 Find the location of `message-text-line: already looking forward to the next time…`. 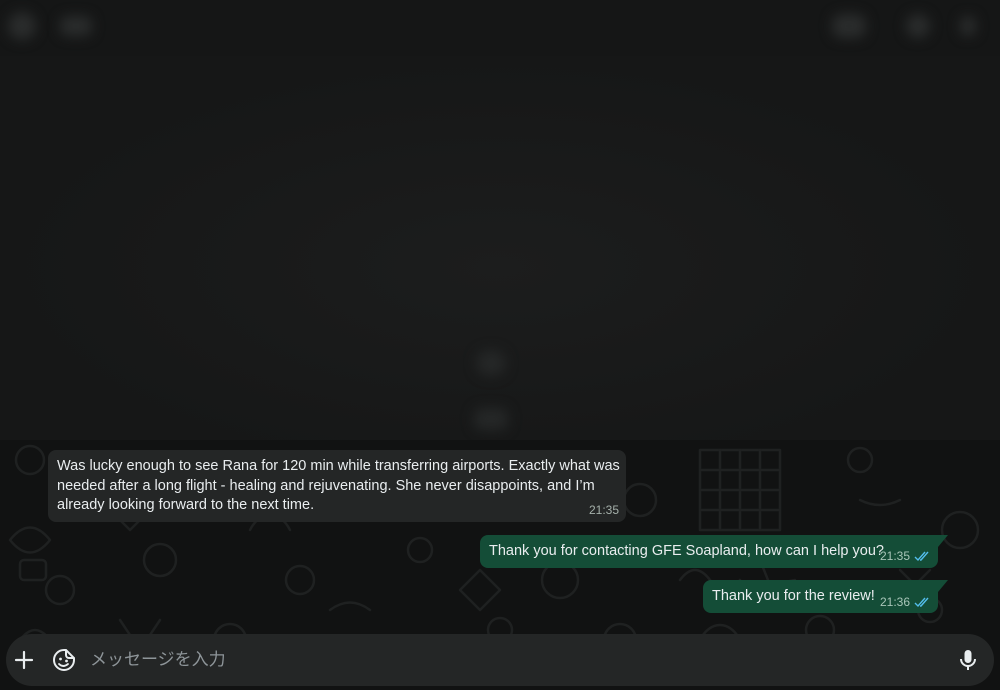

message-text-line: already looking forward to the next time… is located at coordinates (186, 505).